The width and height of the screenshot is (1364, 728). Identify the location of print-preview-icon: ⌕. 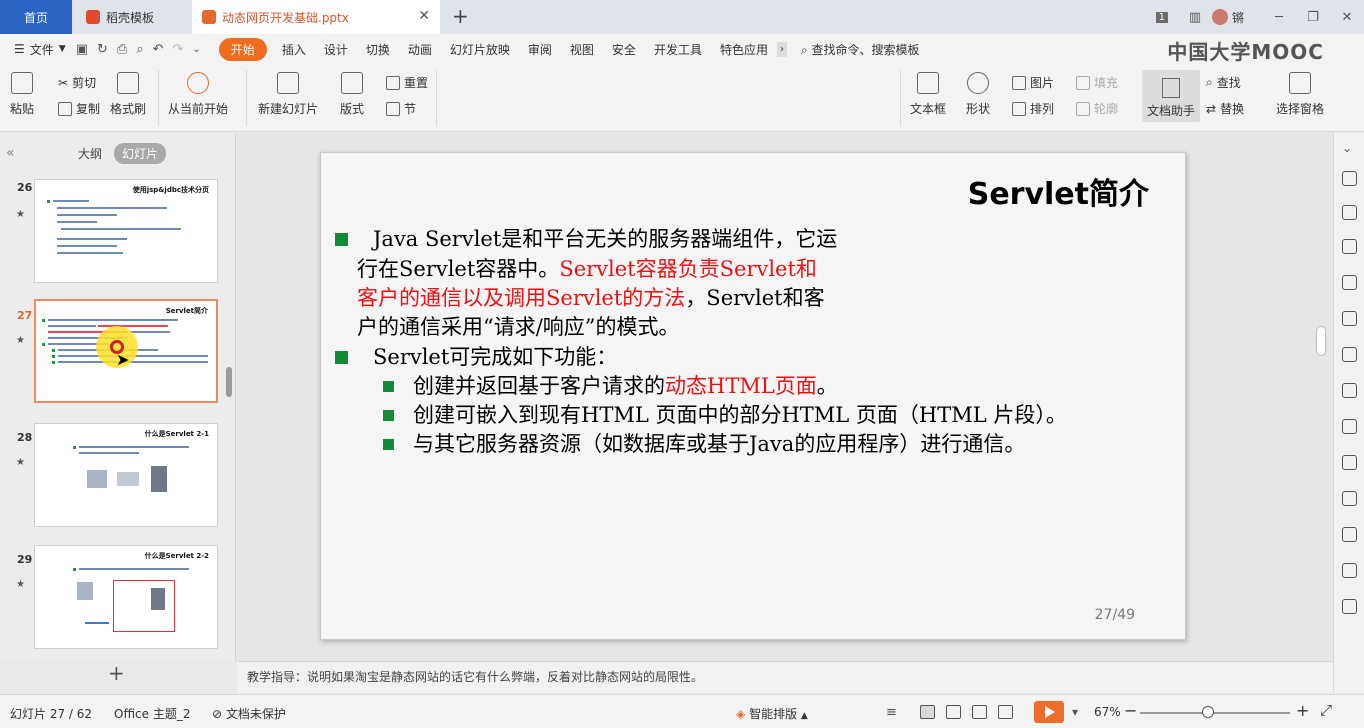
(139, 49).